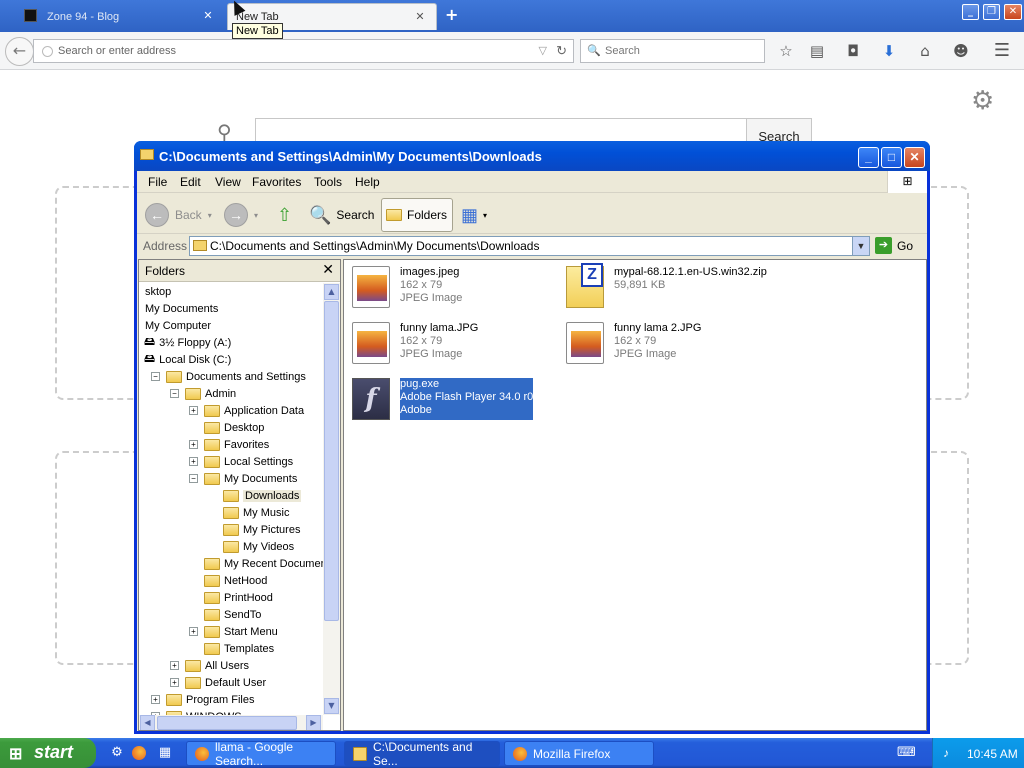 The width and height of the screenshot is (1024, 768). What do you see at coordinates (894, 245) in the screenshot?
I see `go-button: ➔ Go` at bounding box center [894, 245].